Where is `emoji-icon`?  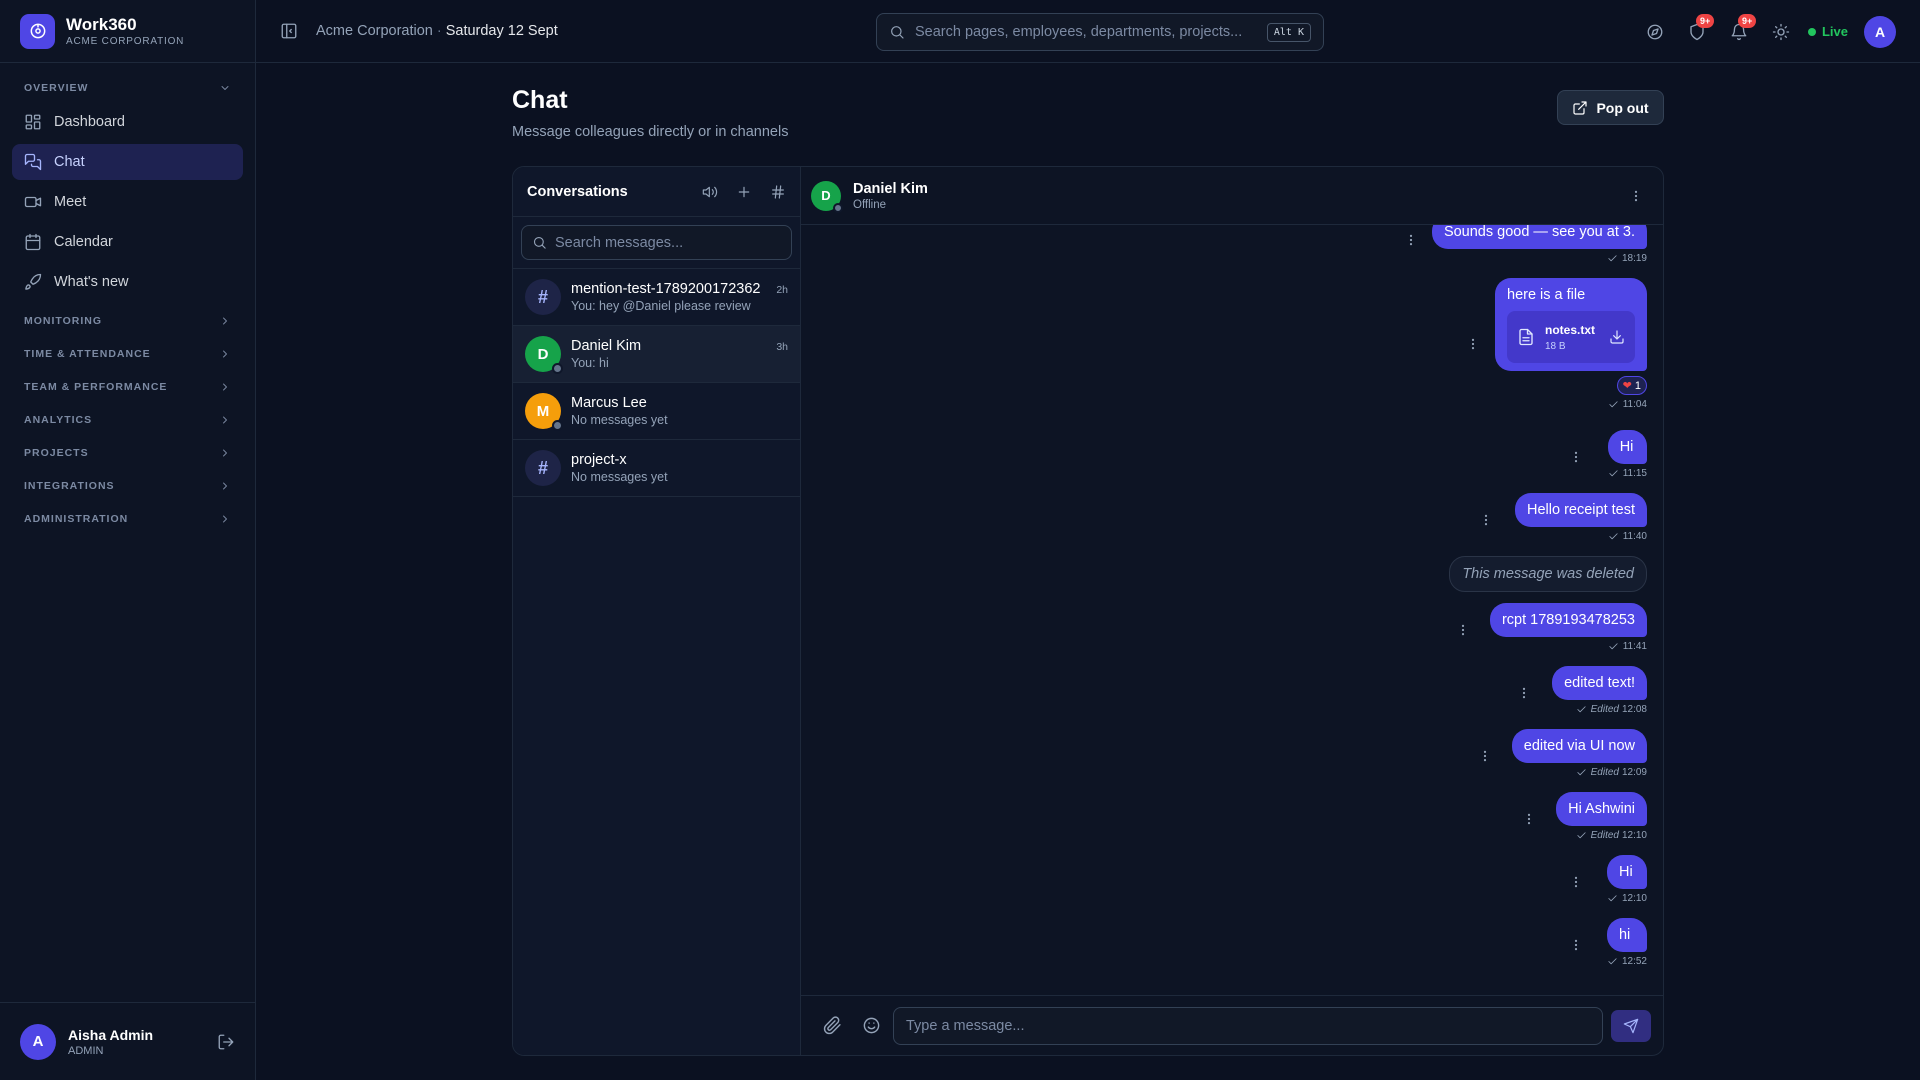 emoji-icon is located at coordinates (871, 1025).